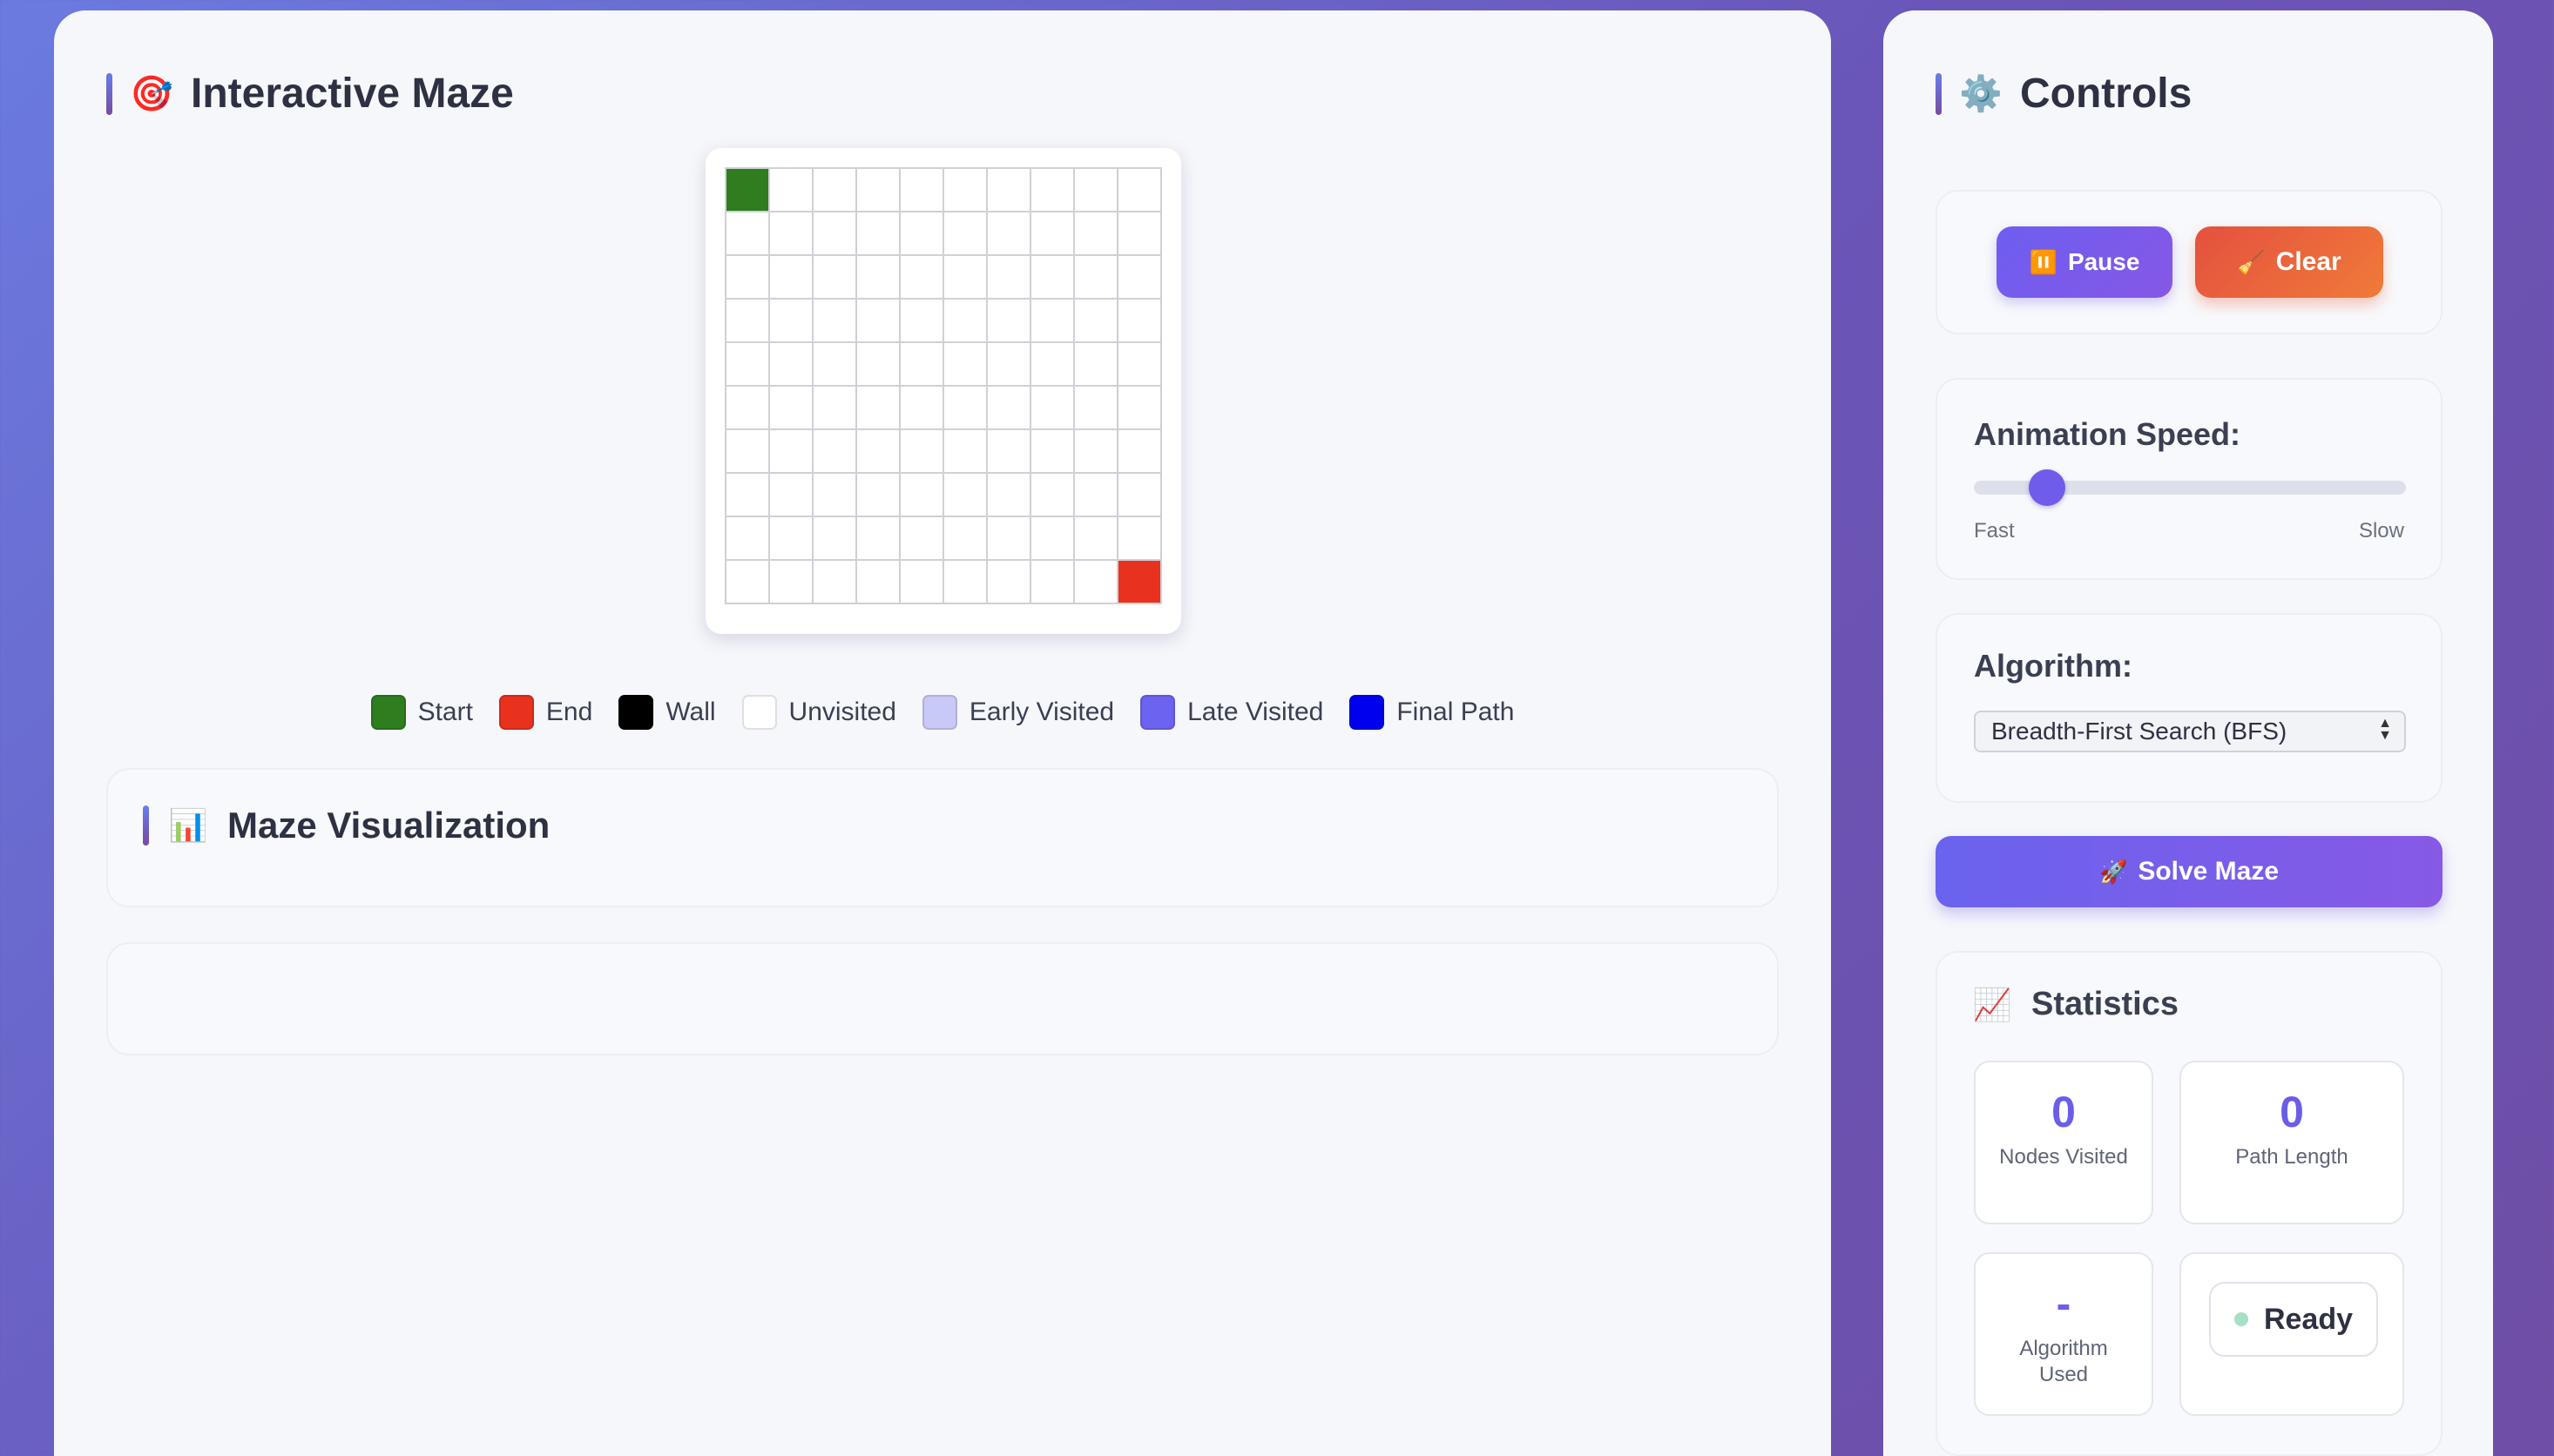 The width and height of the screenshot is (2554, 1456). Describe the element at coordinates (2190, 731) in the screenshot. I see `algorithm-select: Breadth-First Search (BFS) ▲ ▼` at that location.